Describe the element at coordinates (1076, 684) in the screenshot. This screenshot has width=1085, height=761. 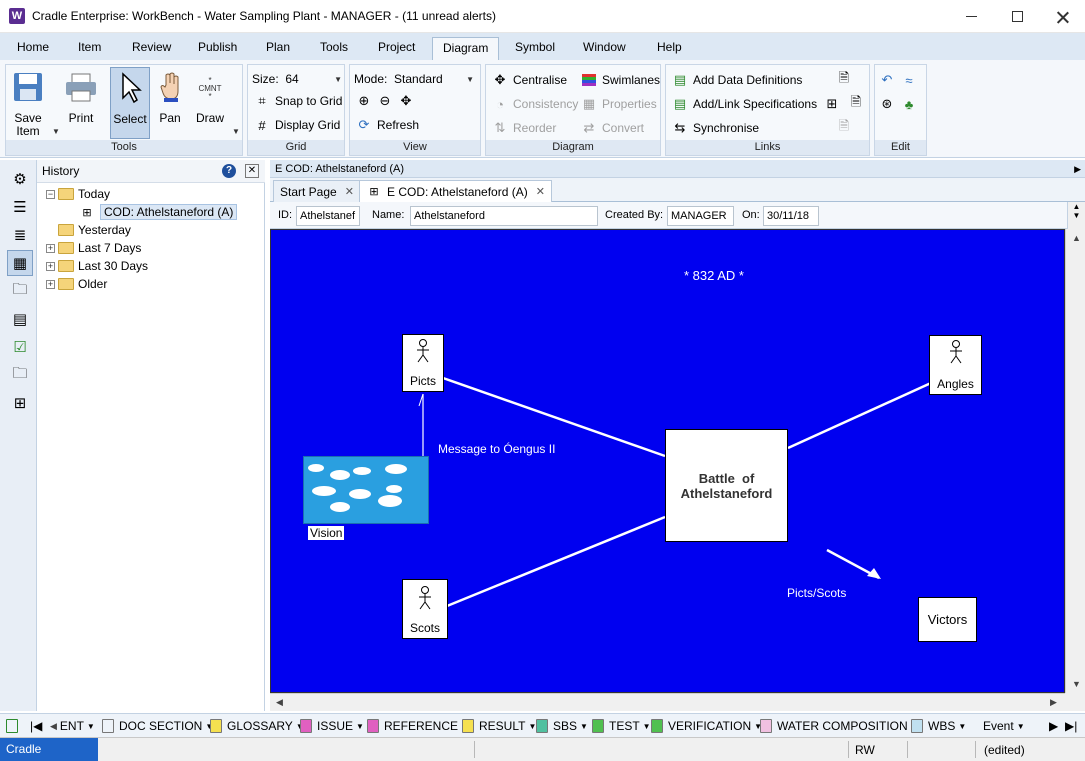
I see `scroll-down-icon: ▼` at that location.